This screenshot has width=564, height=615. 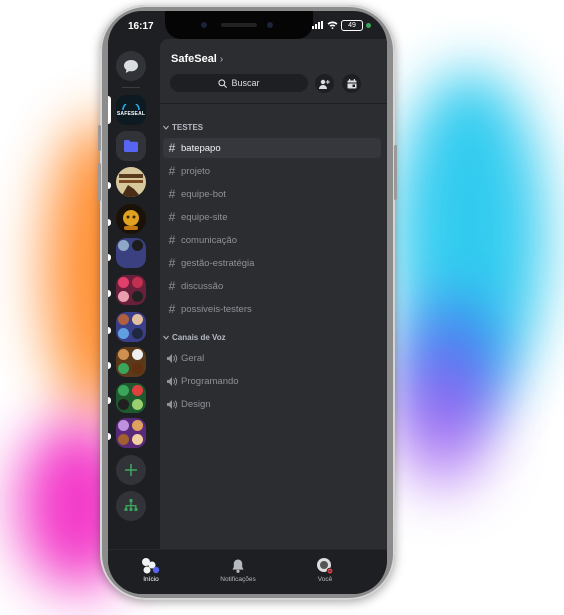 I want to click on chat-bubble-icon, so click(x=131, y=66).